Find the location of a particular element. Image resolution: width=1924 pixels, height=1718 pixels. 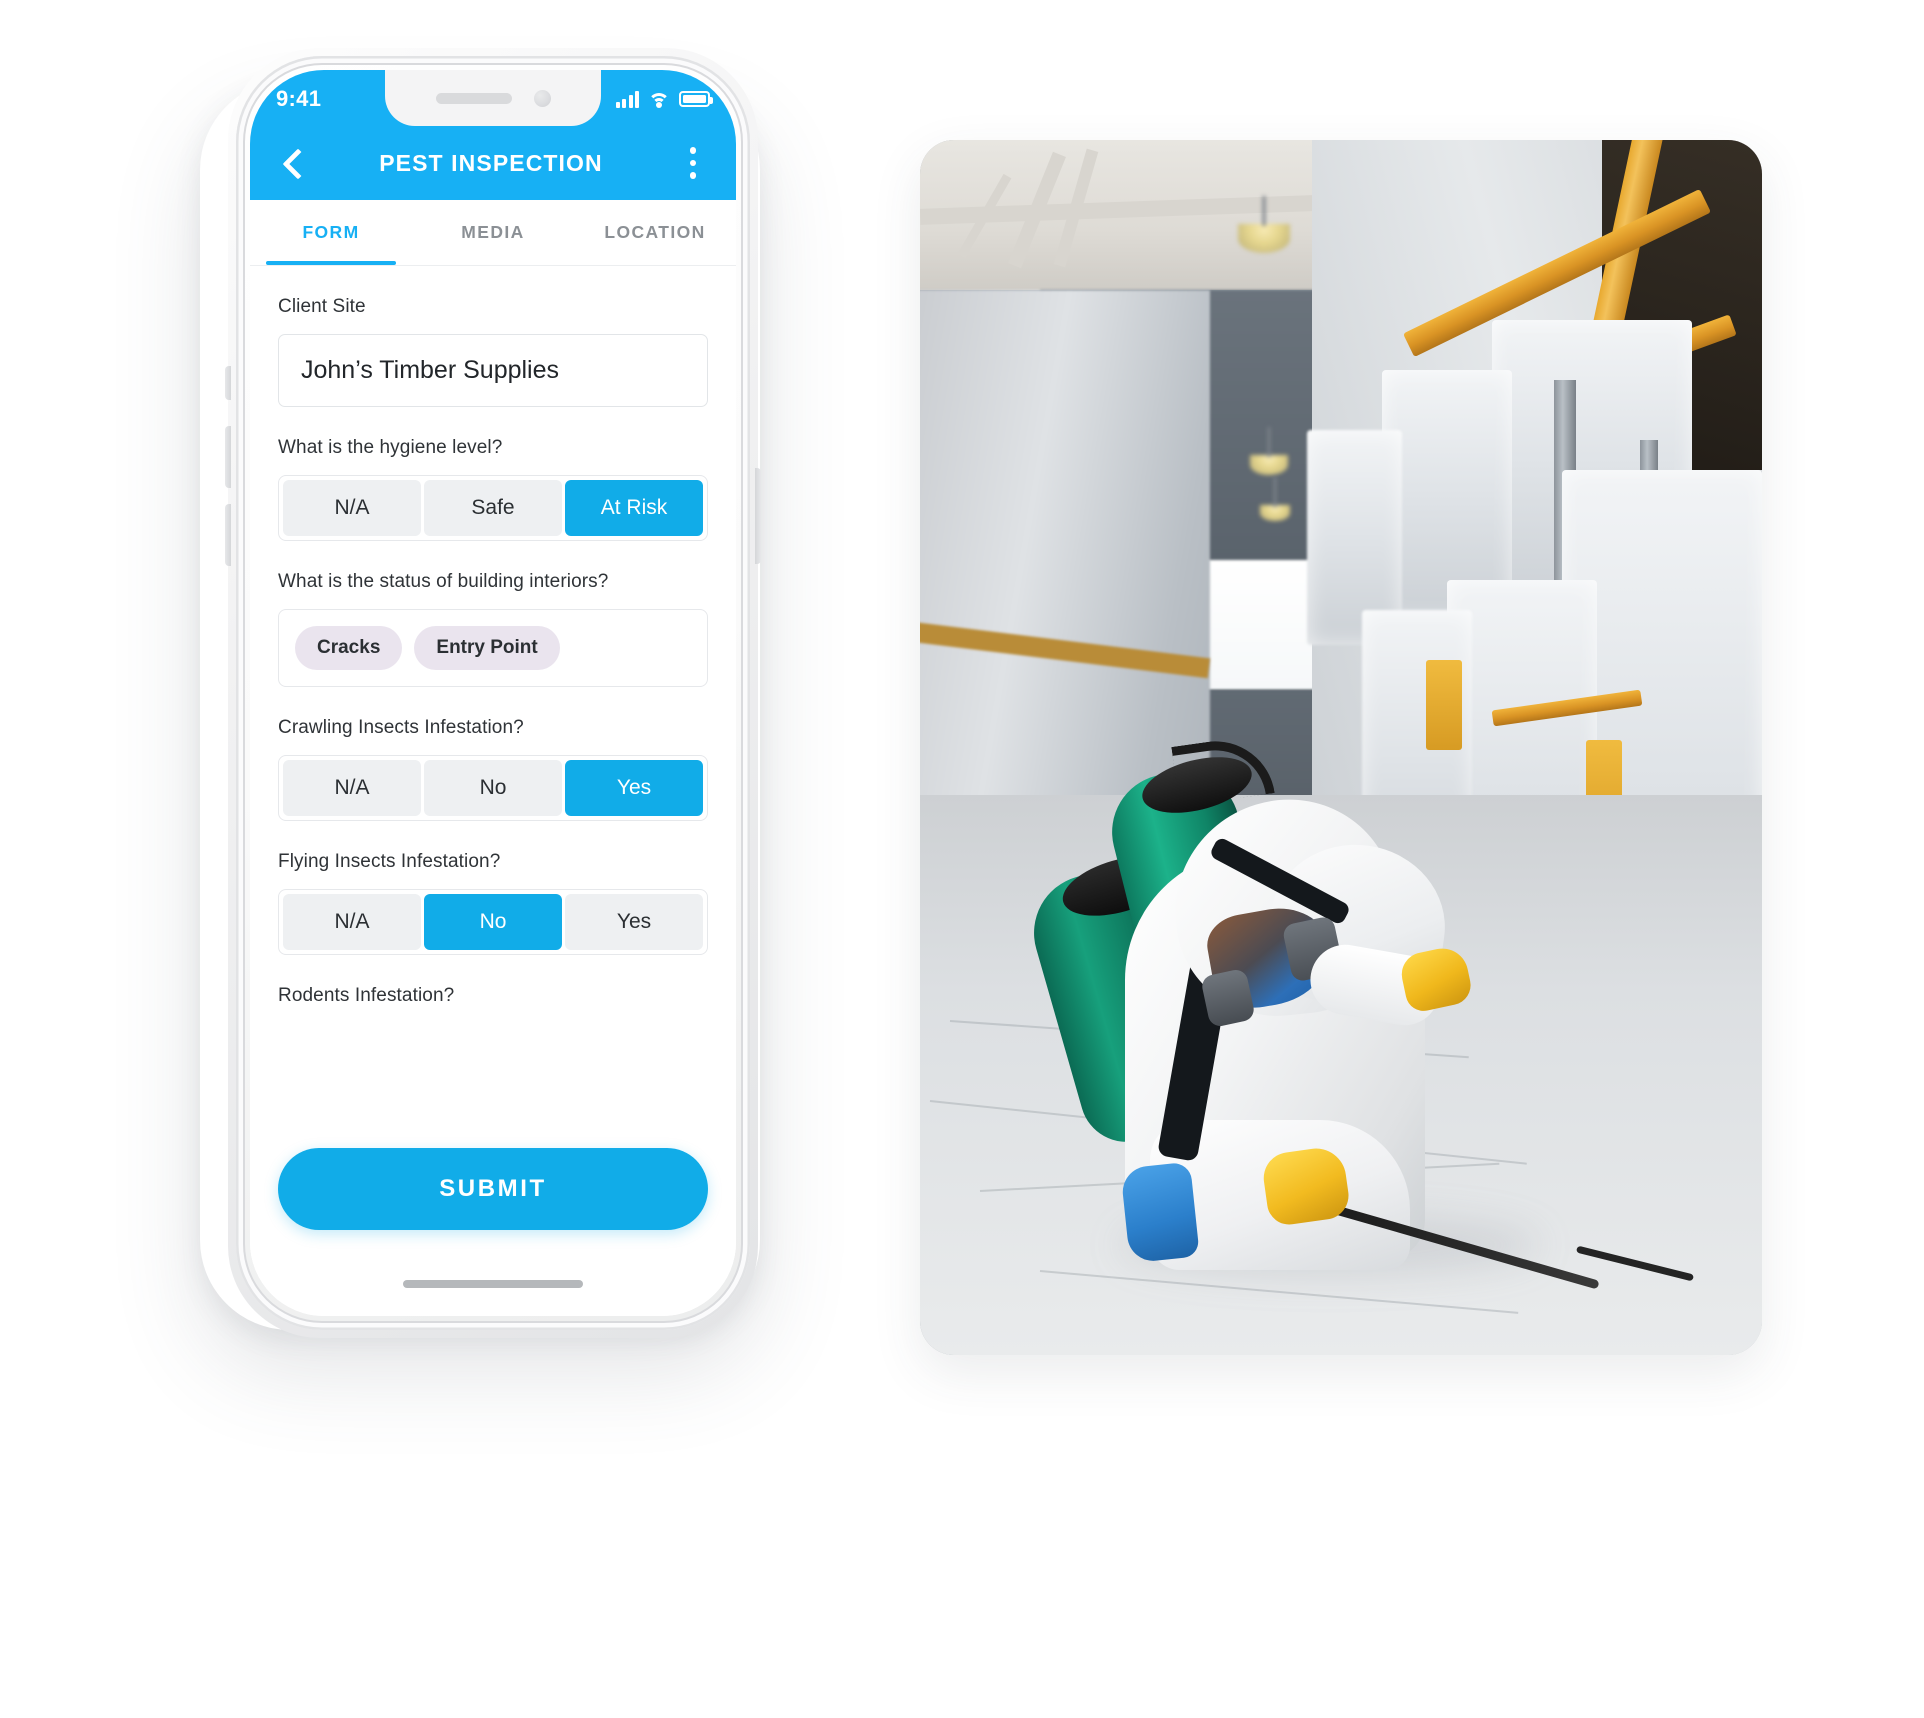

chip-cracks: Cracks is located at coordinates (349, 648).